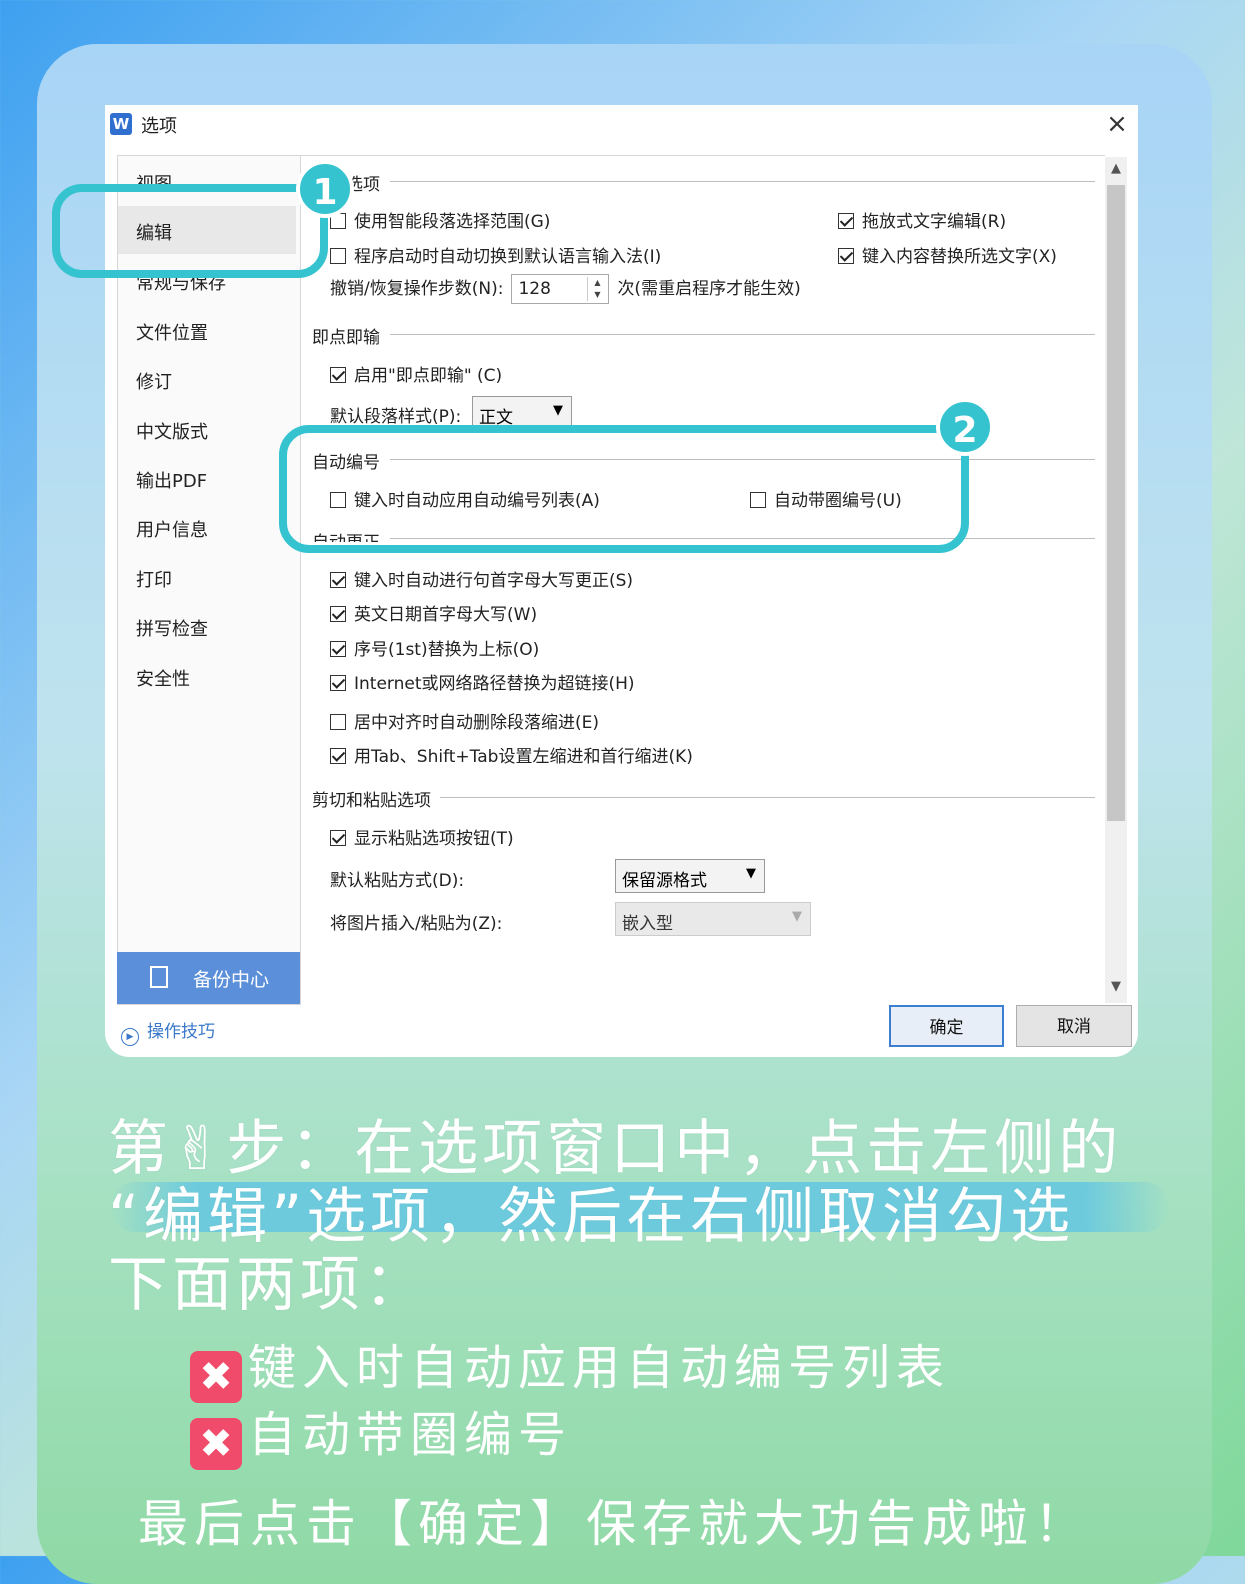 This screenshot has height=1584, width=1245. I want to click on default-paragraph-style-label: 默认段落样式(P):, so click(396, 417).